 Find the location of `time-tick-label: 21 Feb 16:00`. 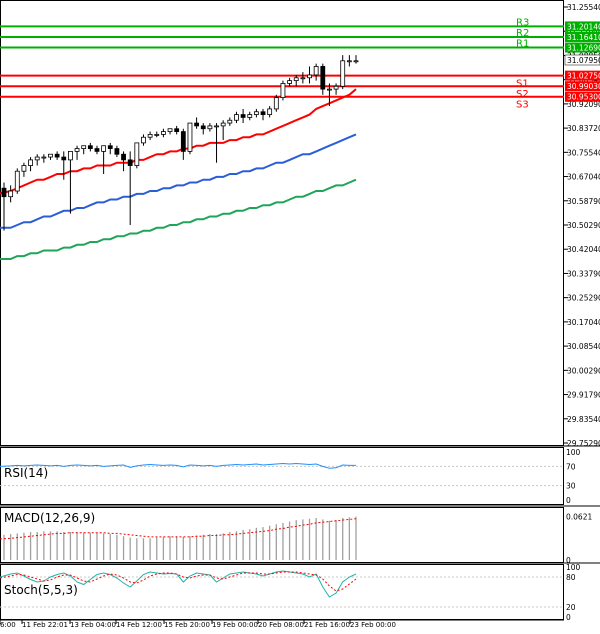

time-tick-label: 21 Feb 16:00 is located at coordinates (327, 625).